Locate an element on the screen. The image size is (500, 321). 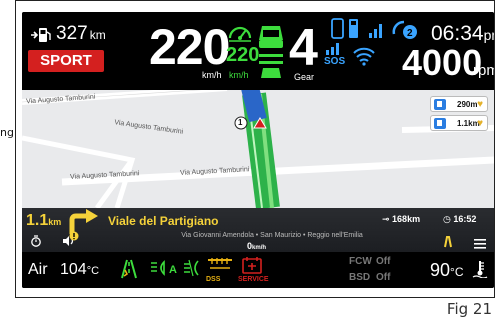
coolant-temp-unit: °C is located at coordinates (457, 272).